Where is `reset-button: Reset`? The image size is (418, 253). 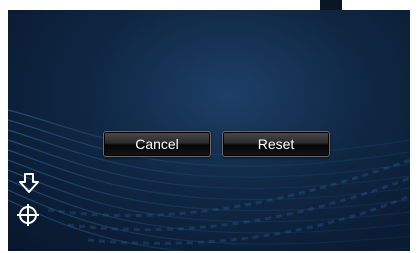 reset-button: Reset is located at coordinates (276, 144).